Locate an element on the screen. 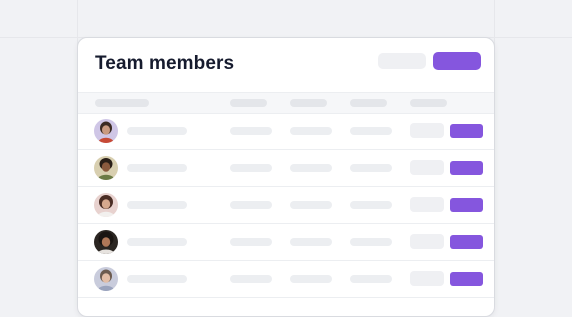 This screenshot has height=317, width=572. card-header: Team members is located at coordinates (286, 65).